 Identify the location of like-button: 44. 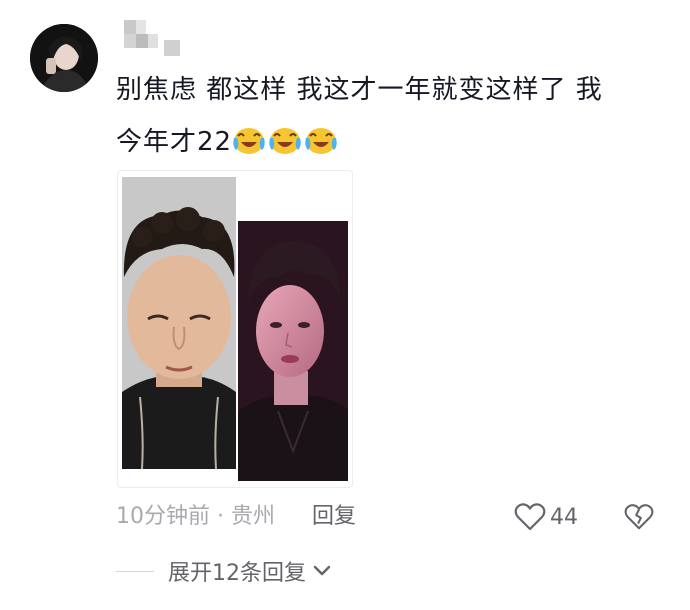
(546, 517).